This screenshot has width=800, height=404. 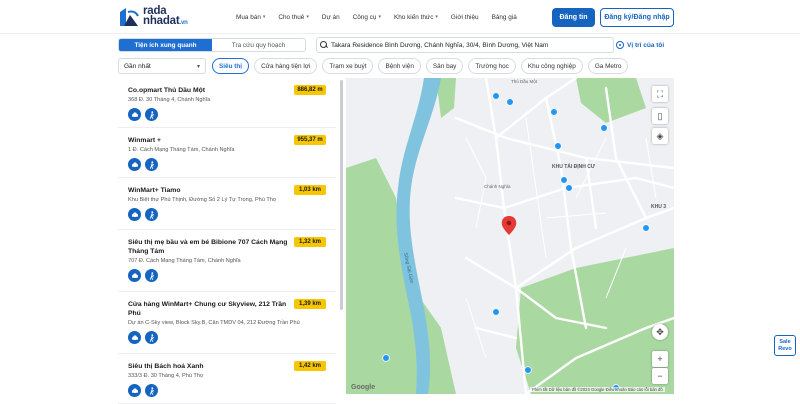 I want to click on sort-select: Gần nhất ▾, so click(x=162, y=66).